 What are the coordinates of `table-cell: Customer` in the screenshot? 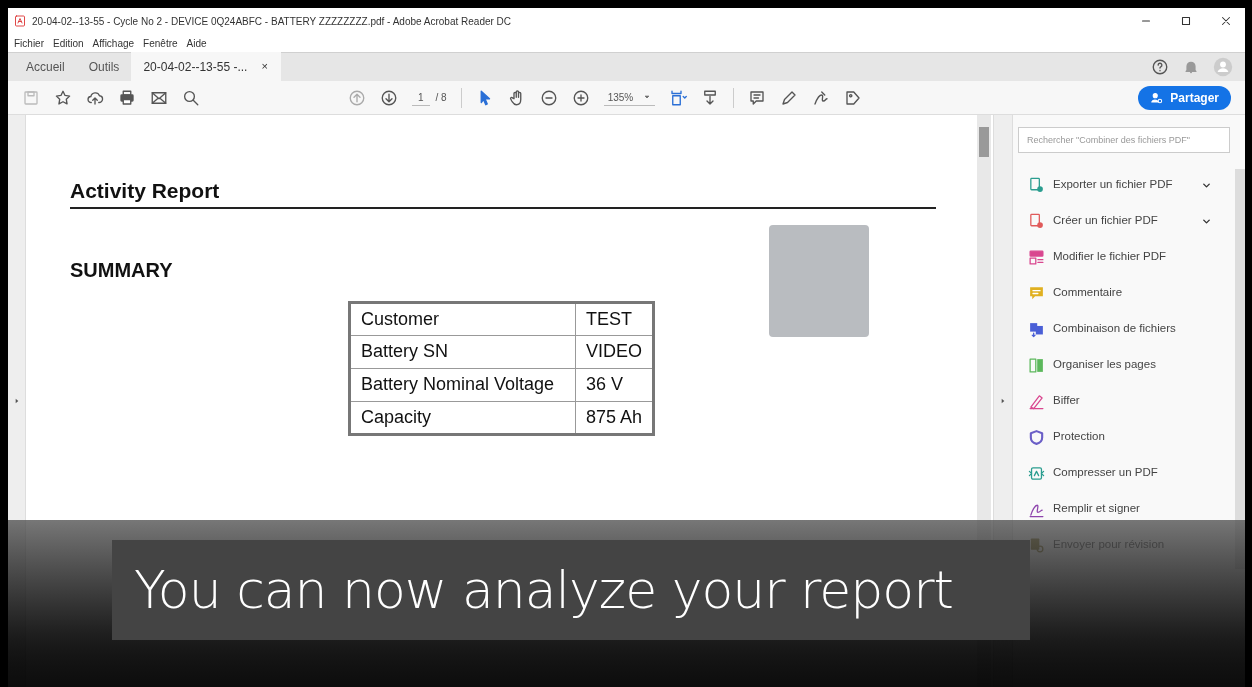 It's located at (462, 318).